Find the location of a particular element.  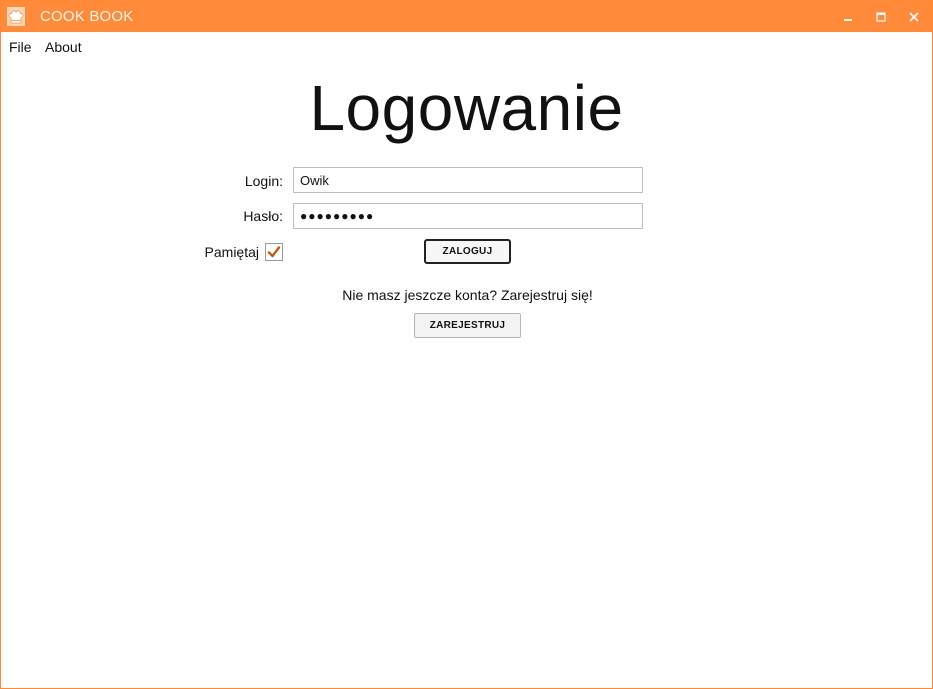

page-title: Logowanie is located at coordinates (466, 108).